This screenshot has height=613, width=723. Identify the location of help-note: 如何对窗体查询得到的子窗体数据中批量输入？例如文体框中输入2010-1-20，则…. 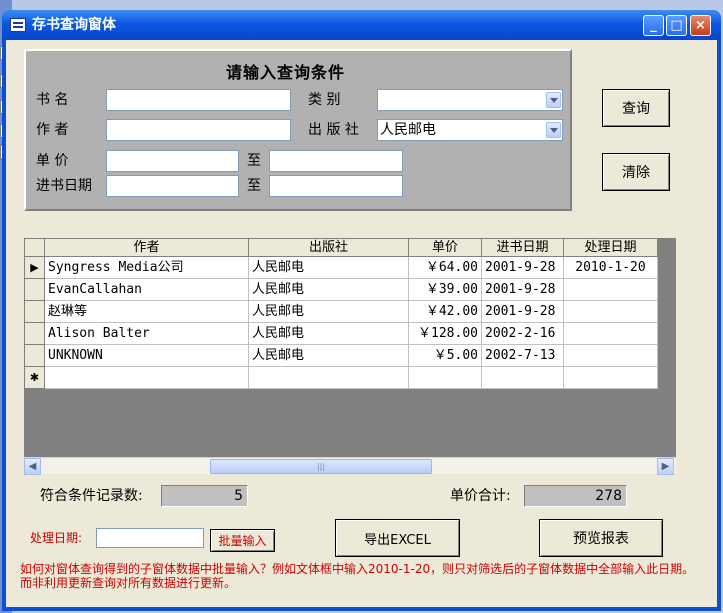
(365, 576).